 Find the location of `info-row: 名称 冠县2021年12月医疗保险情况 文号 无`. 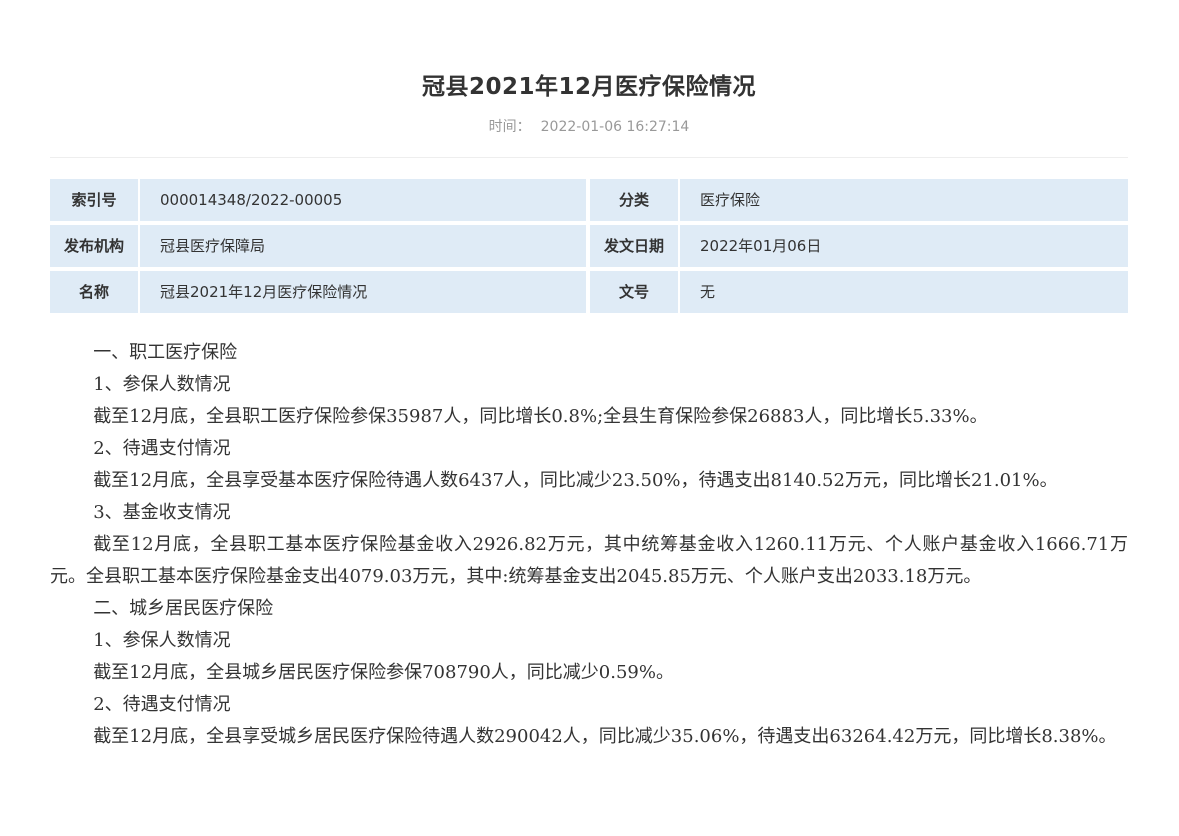

info-row: 名称 冠县2021年12月医疗保险情况 文号 无 is located at coordinates (589, 292).